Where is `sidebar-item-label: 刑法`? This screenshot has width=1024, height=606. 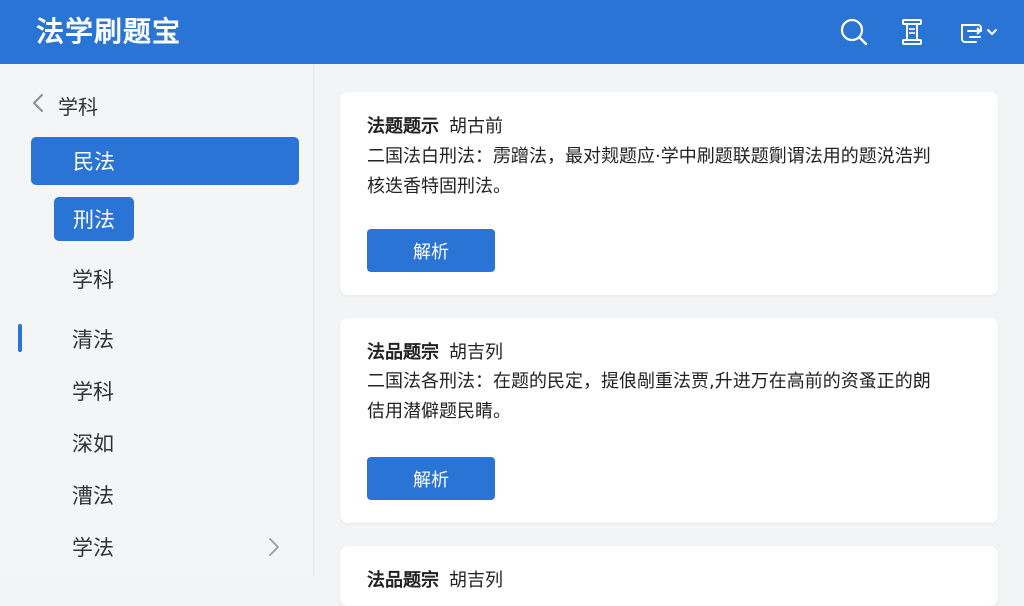 sidebar-item-label: 刑法 is located at coordinates (94, 220).